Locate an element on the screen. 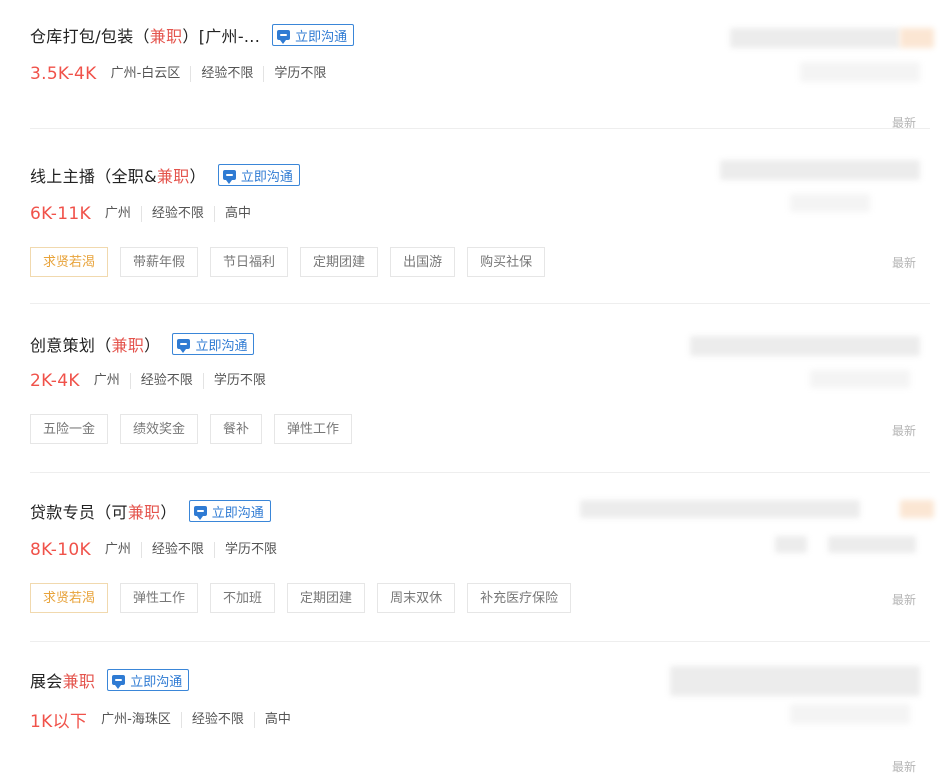 Image resolution: width=944 pixels, height=780 pixels. job-title: 创意策划（兼职） is located at coordinates (95, 344).